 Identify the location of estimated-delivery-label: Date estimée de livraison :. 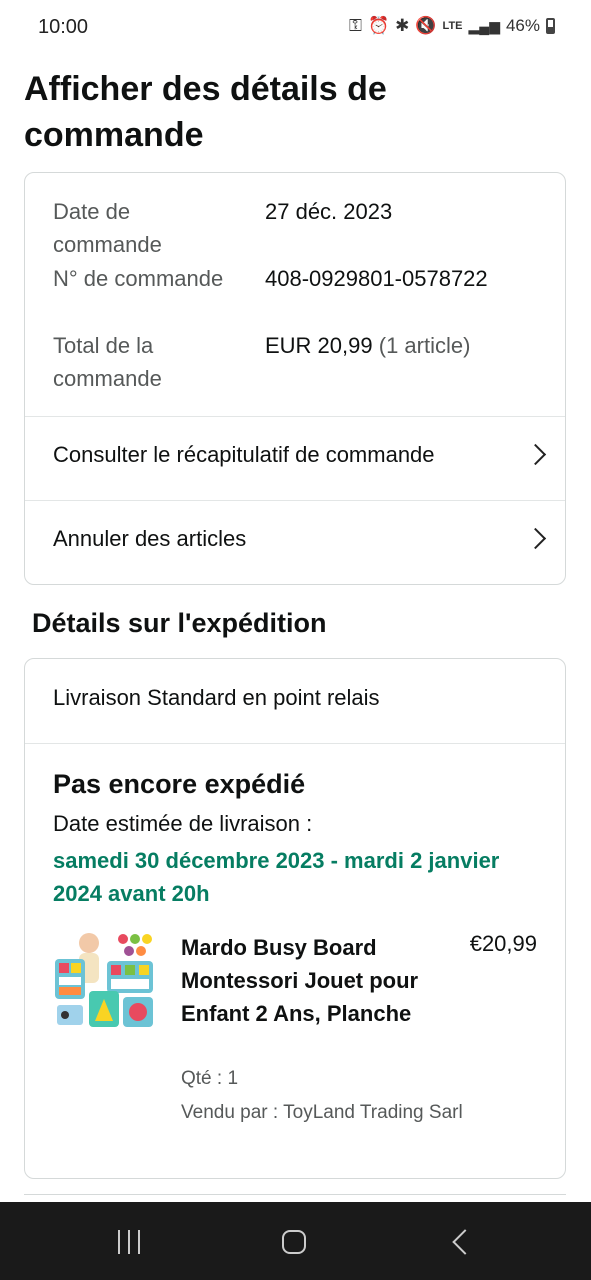
(183, 823).